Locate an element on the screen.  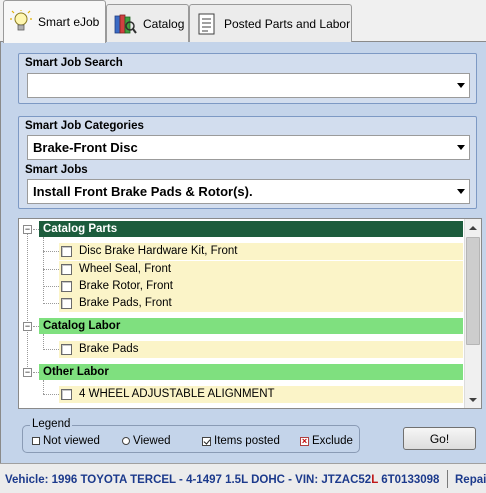
tree-item: Brake Pads is located at coordinates (242, 350).